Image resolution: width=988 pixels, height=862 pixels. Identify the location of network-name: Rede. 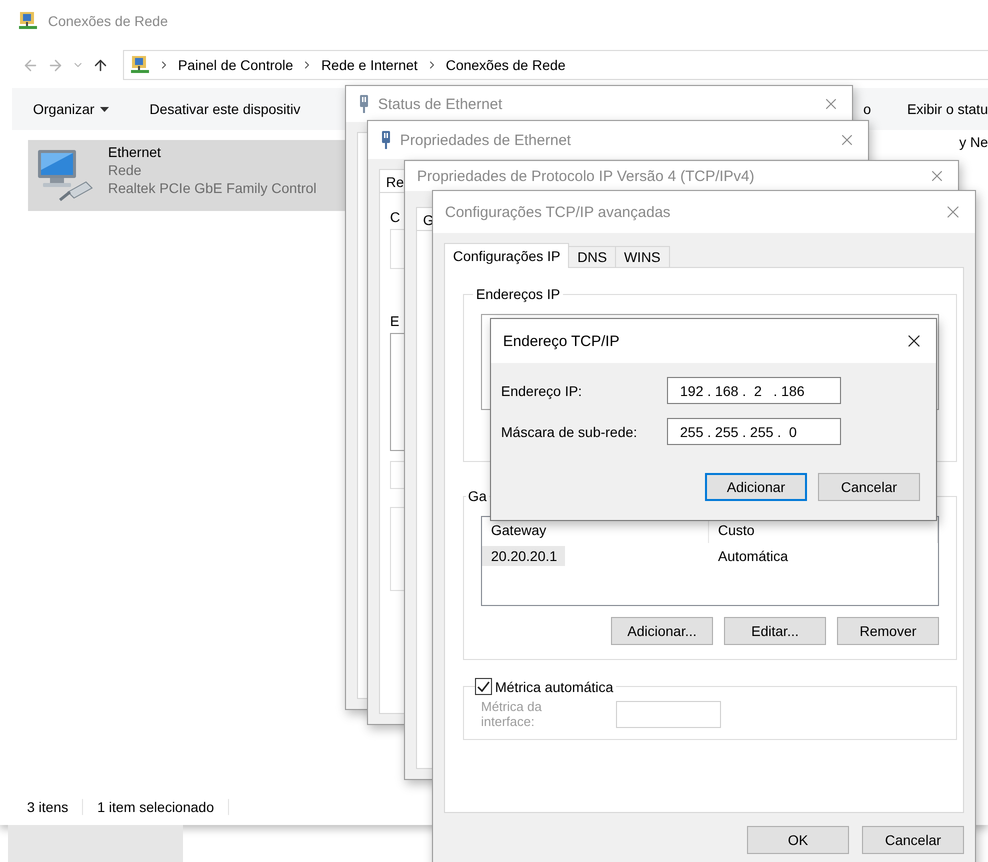
(125, 170).